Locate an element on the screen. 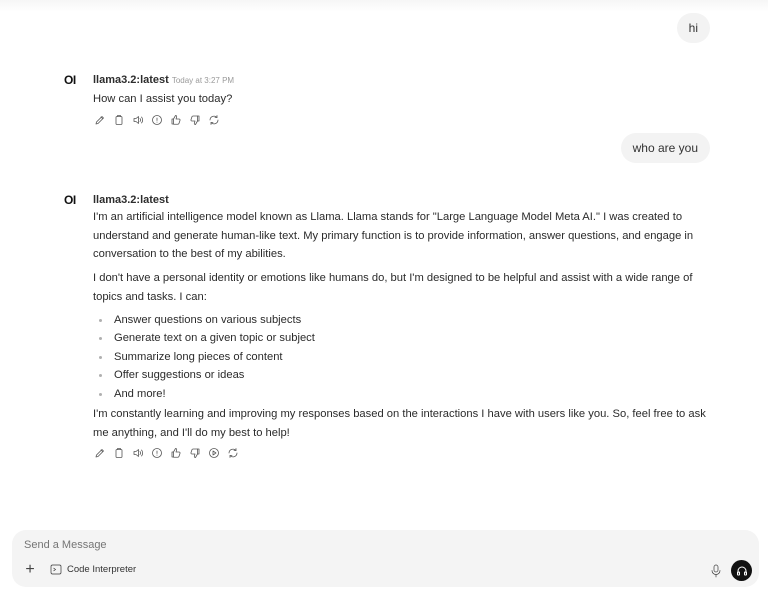  user-message-bubble: who are you is located at coordinates (665, 148).